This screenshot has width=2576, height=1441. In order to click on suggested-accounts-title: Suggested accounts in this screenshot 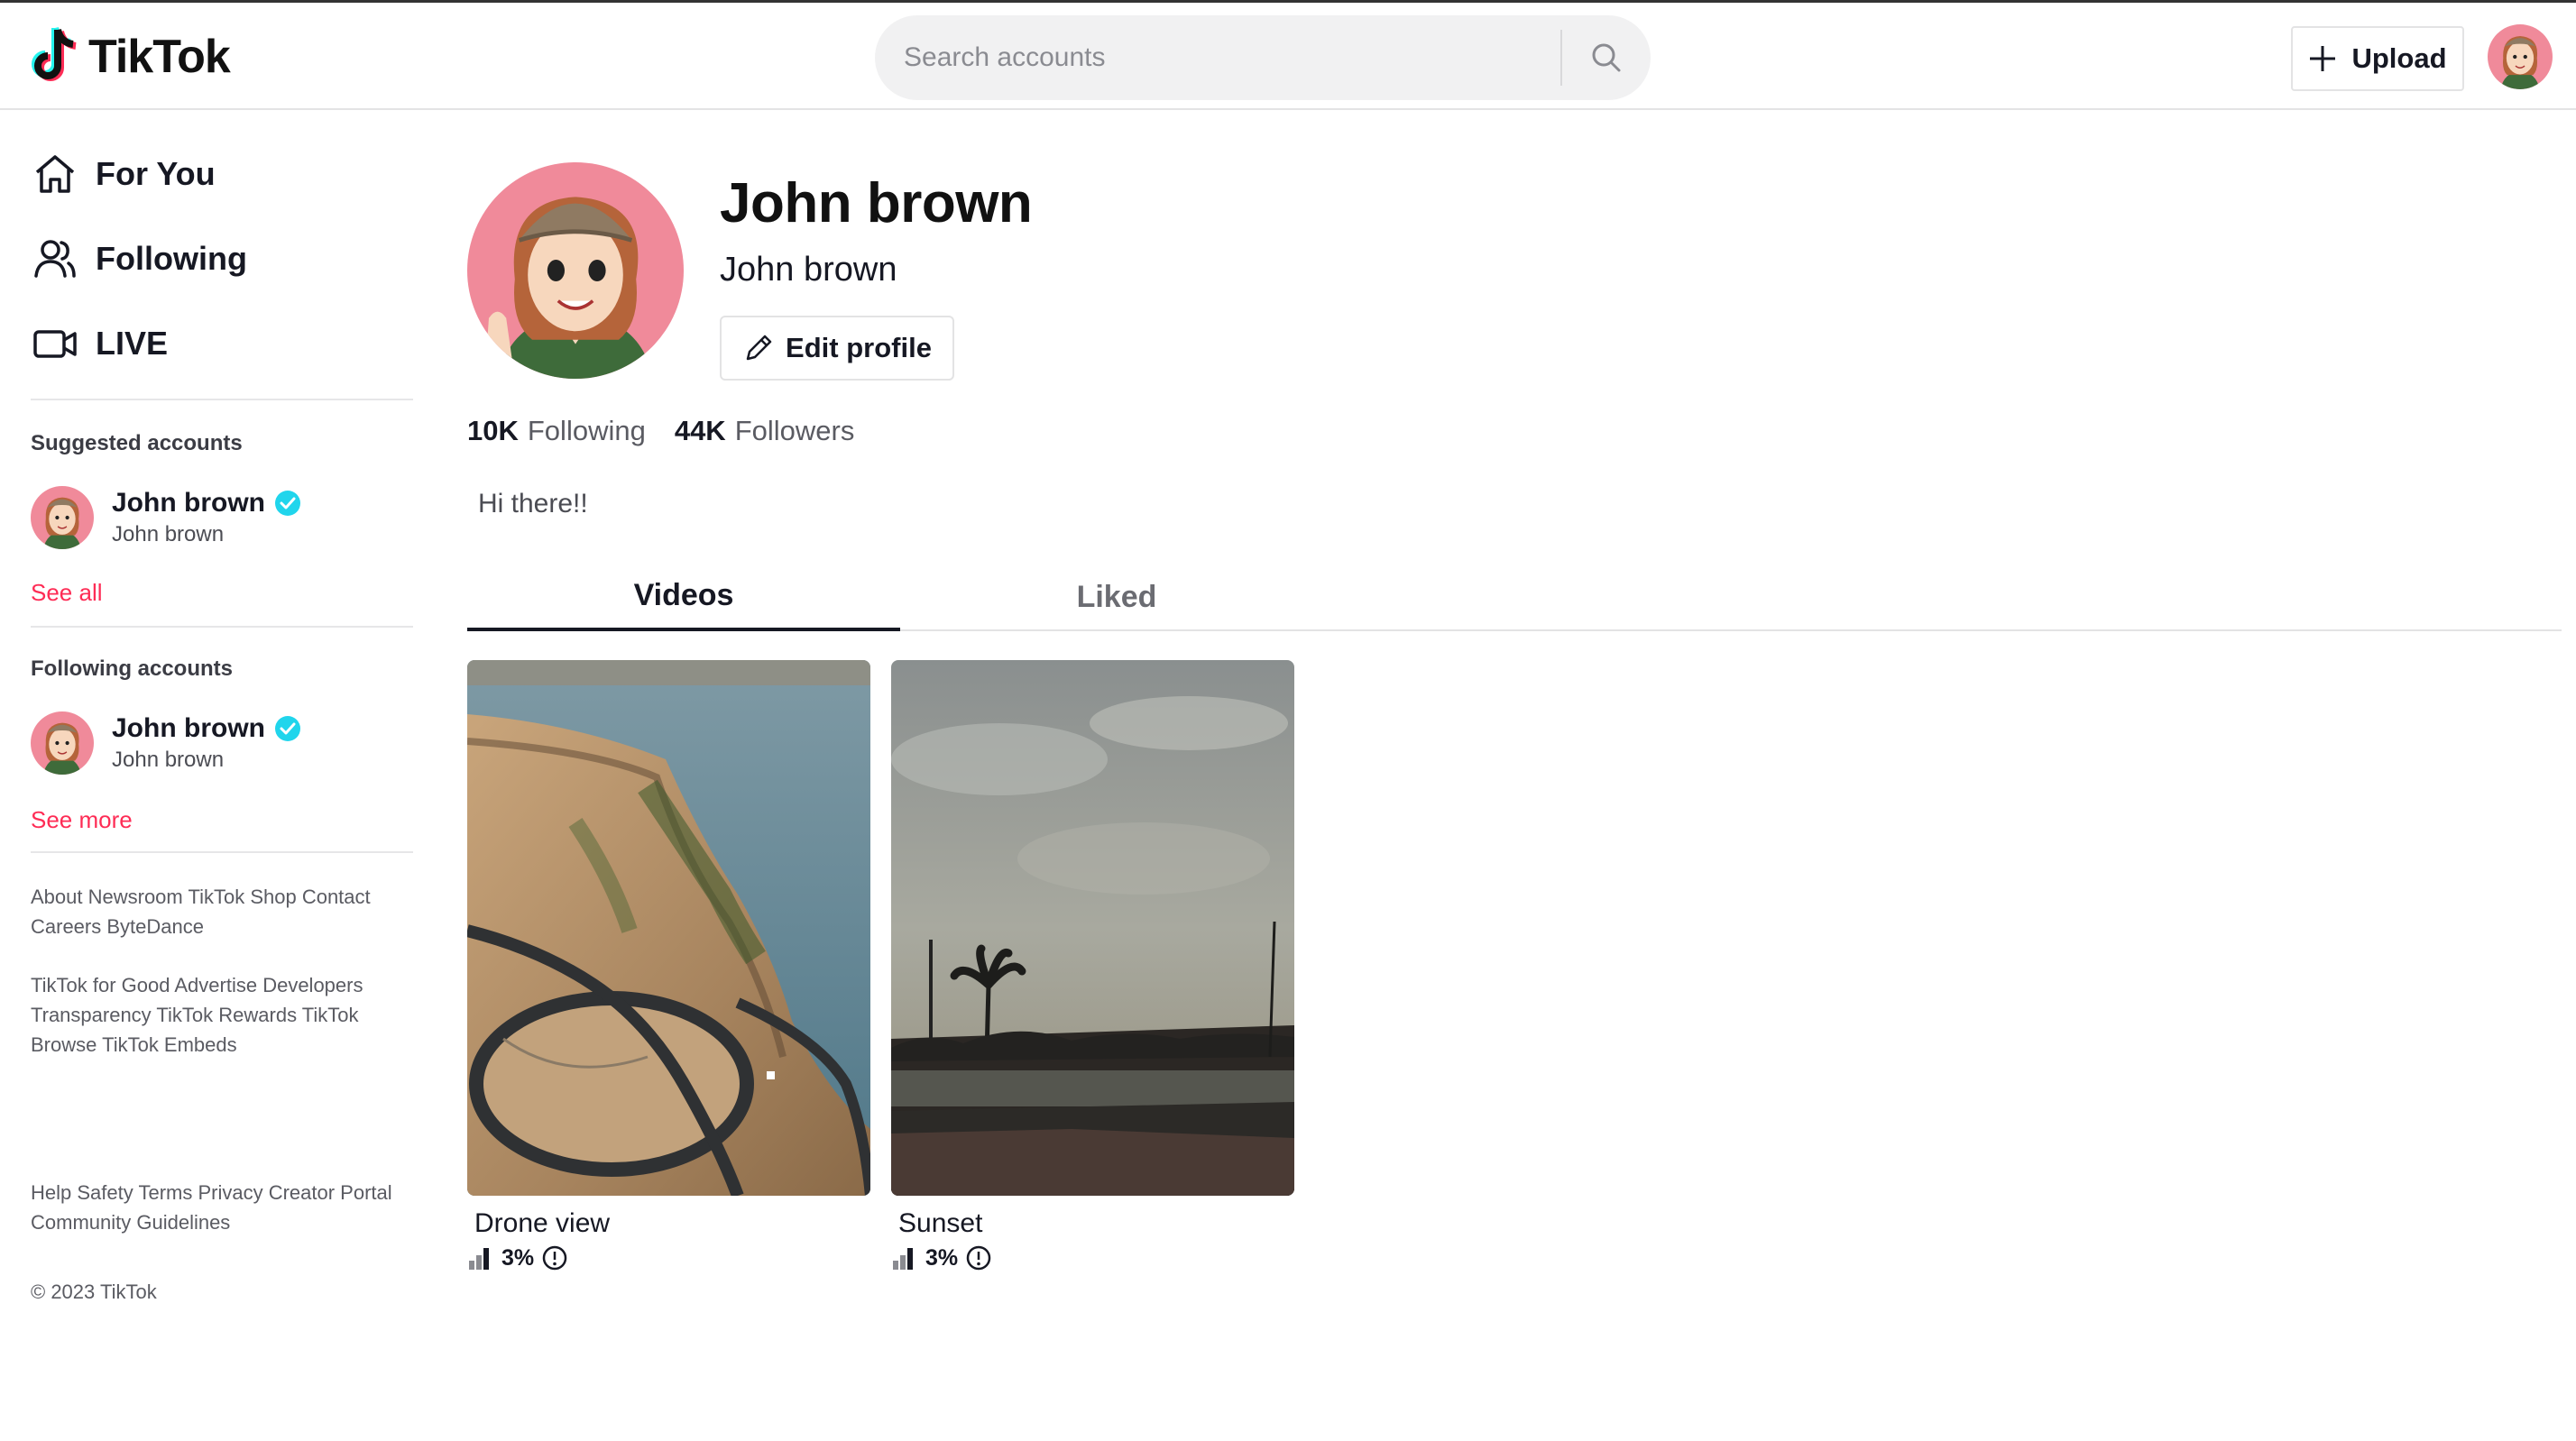, I will do `click(137, 443)`.